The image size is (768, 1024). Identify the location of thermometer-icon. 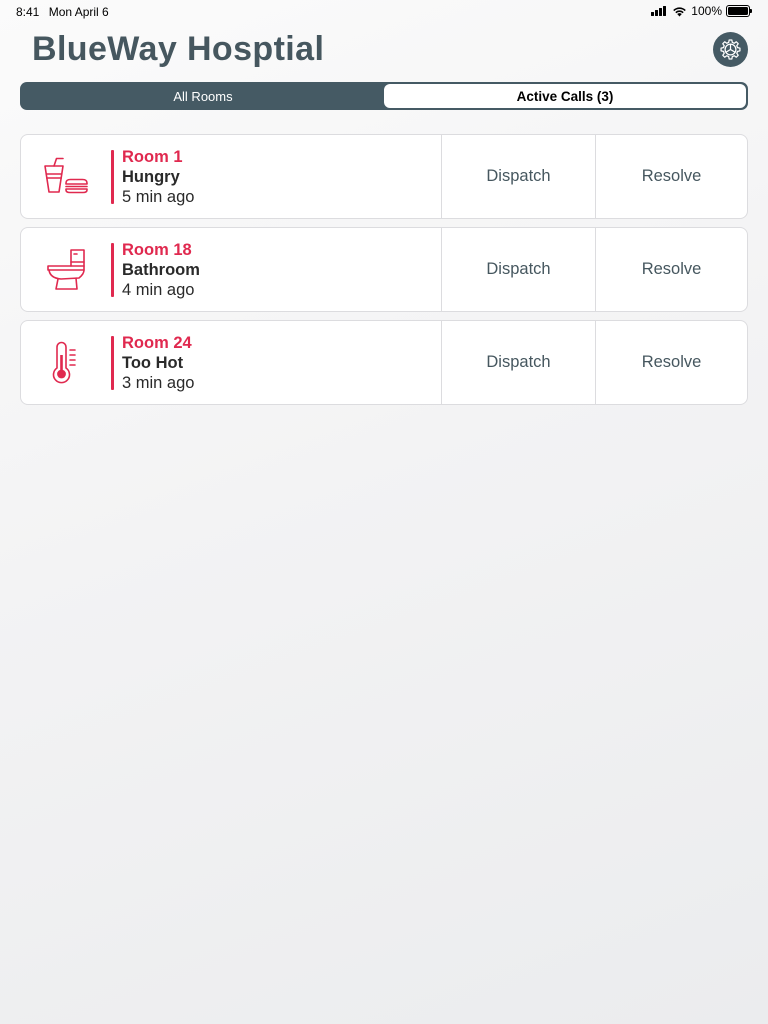
(66, 363).